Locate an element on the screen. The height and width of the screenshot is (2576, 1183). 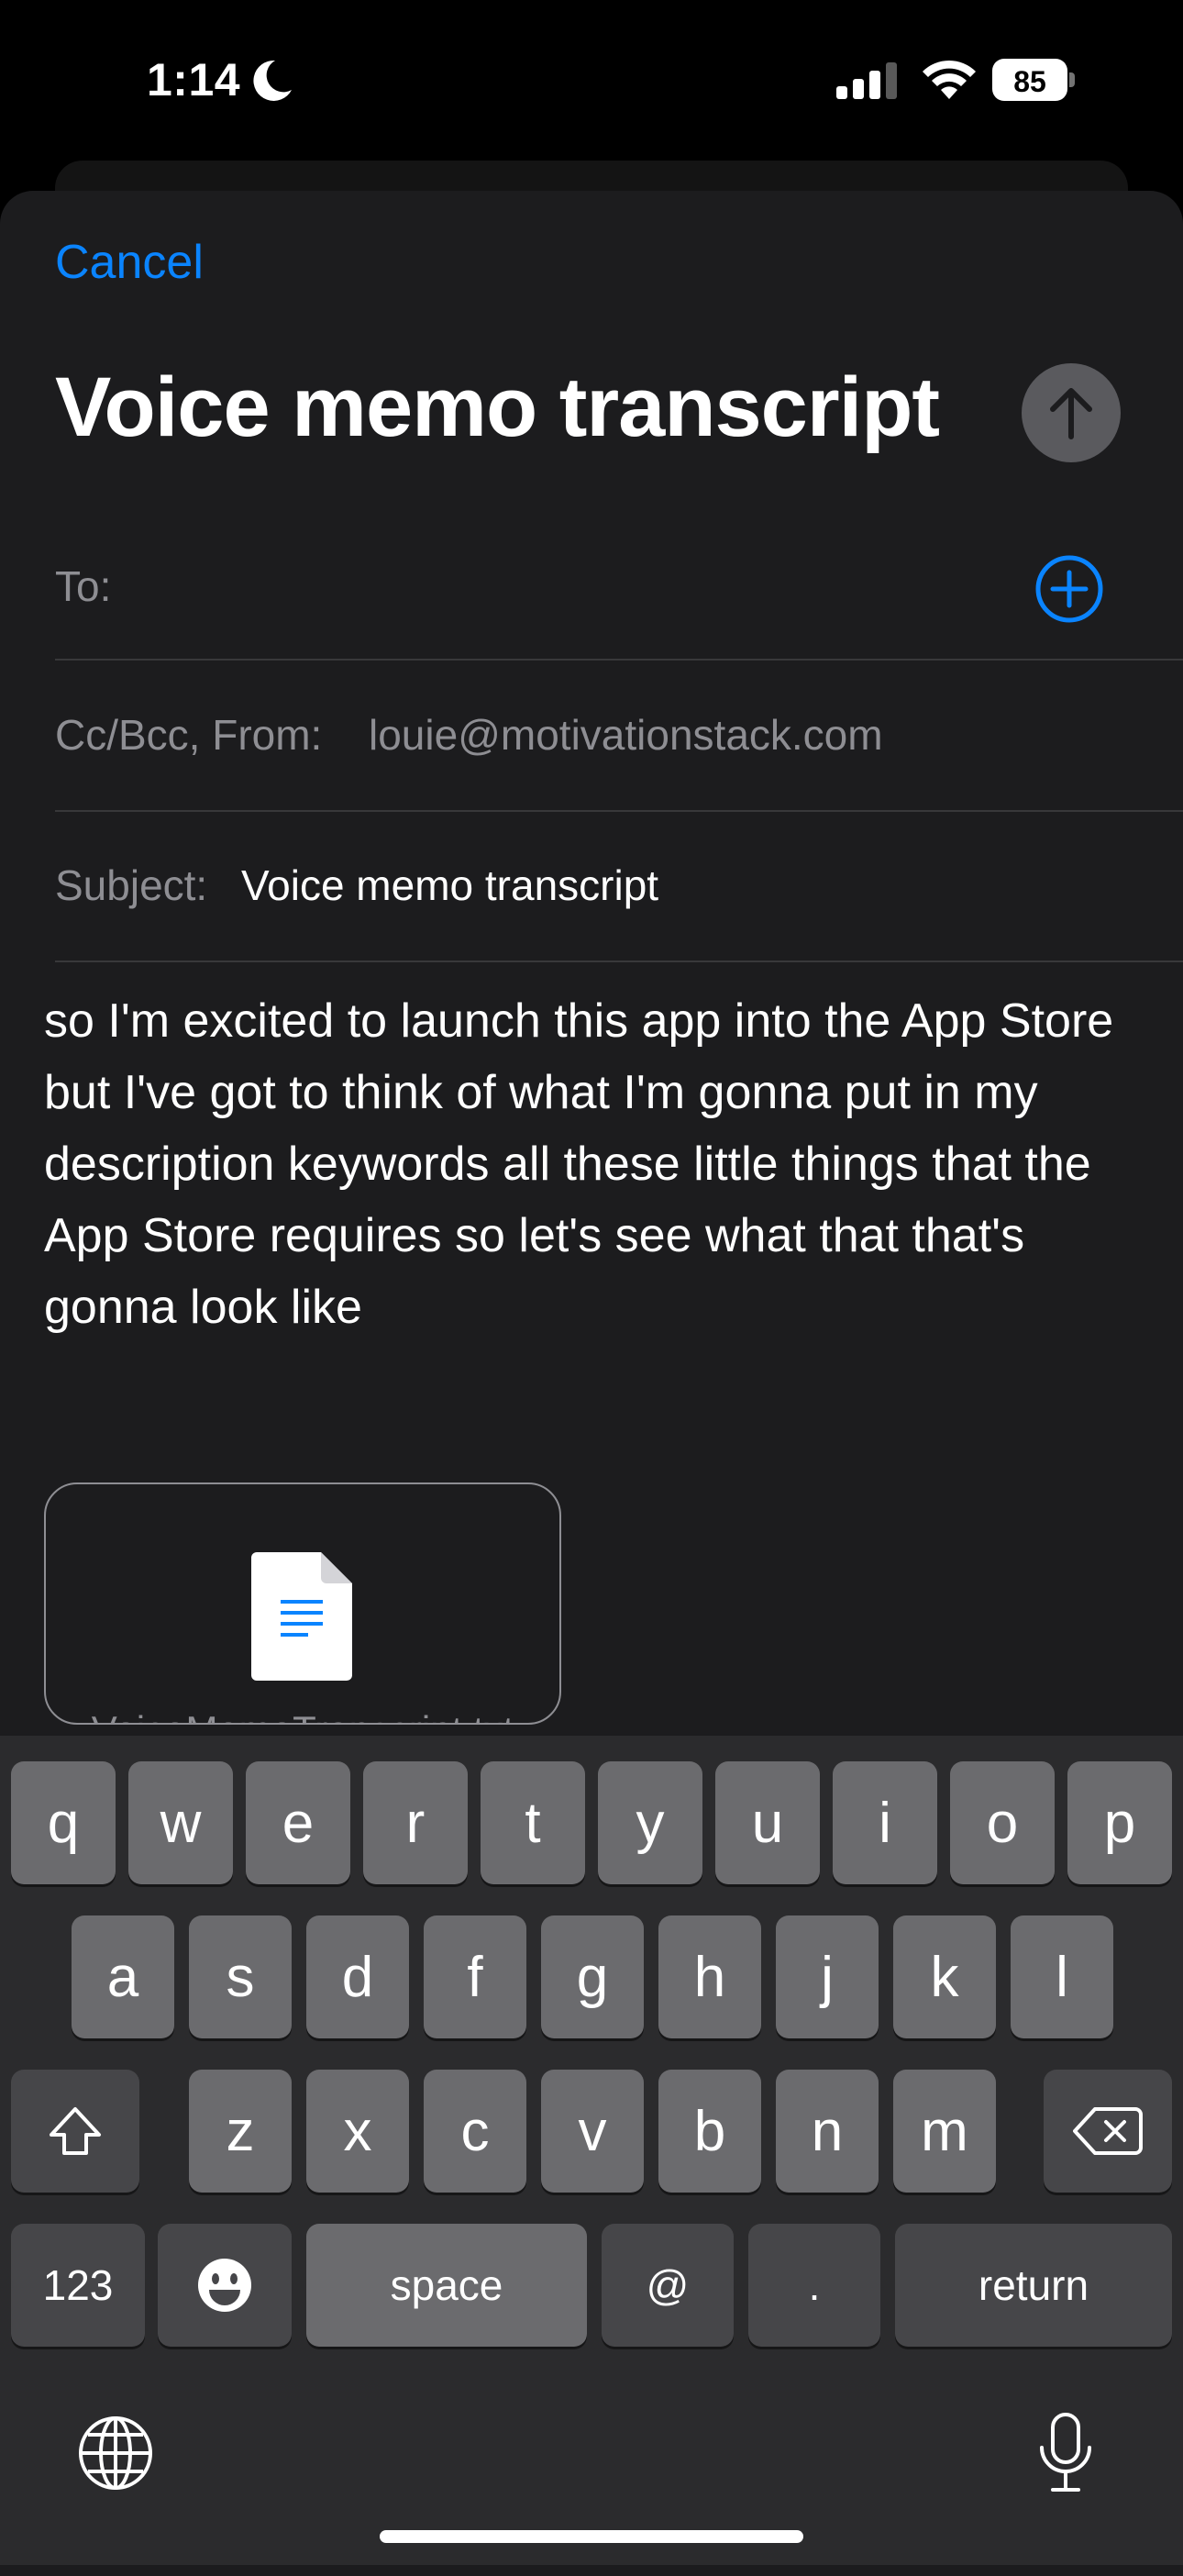
arrow-up-icon is located at coordinates (1071, 413).